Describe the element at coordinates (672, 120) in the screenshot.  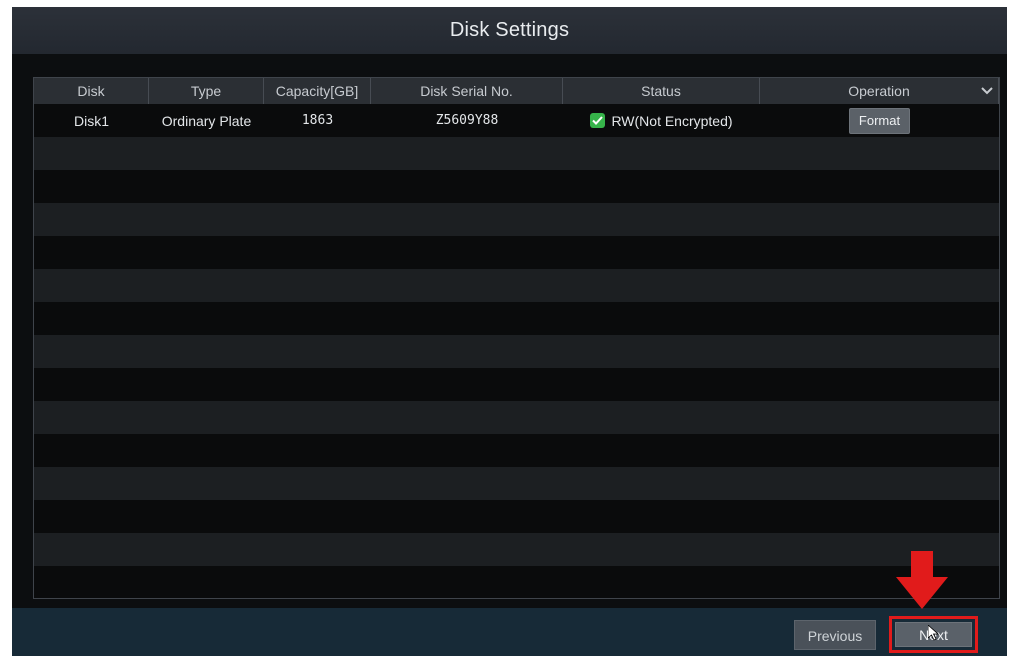
I see `status-text: RW(Not Encrypted)` at that location.